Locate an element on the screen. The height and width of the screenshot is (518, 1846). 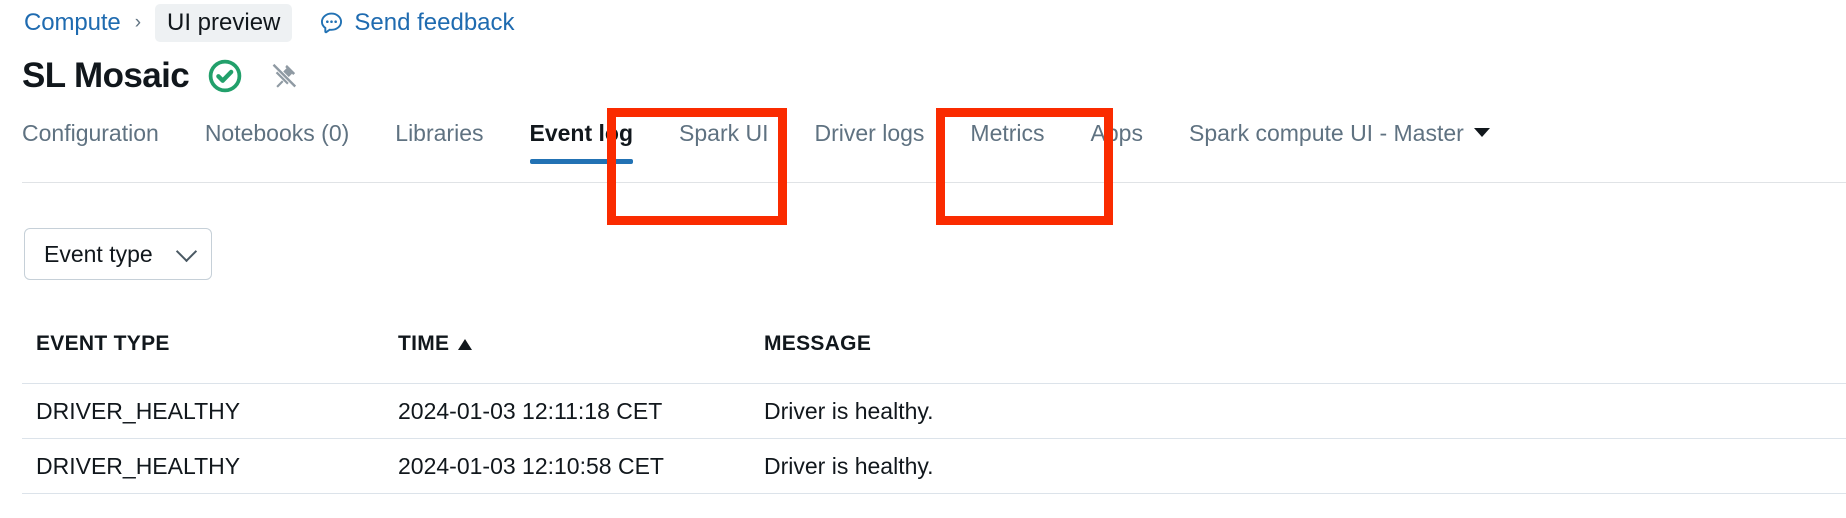
tab-apps: Apps is located at coordinates (1117, 141).